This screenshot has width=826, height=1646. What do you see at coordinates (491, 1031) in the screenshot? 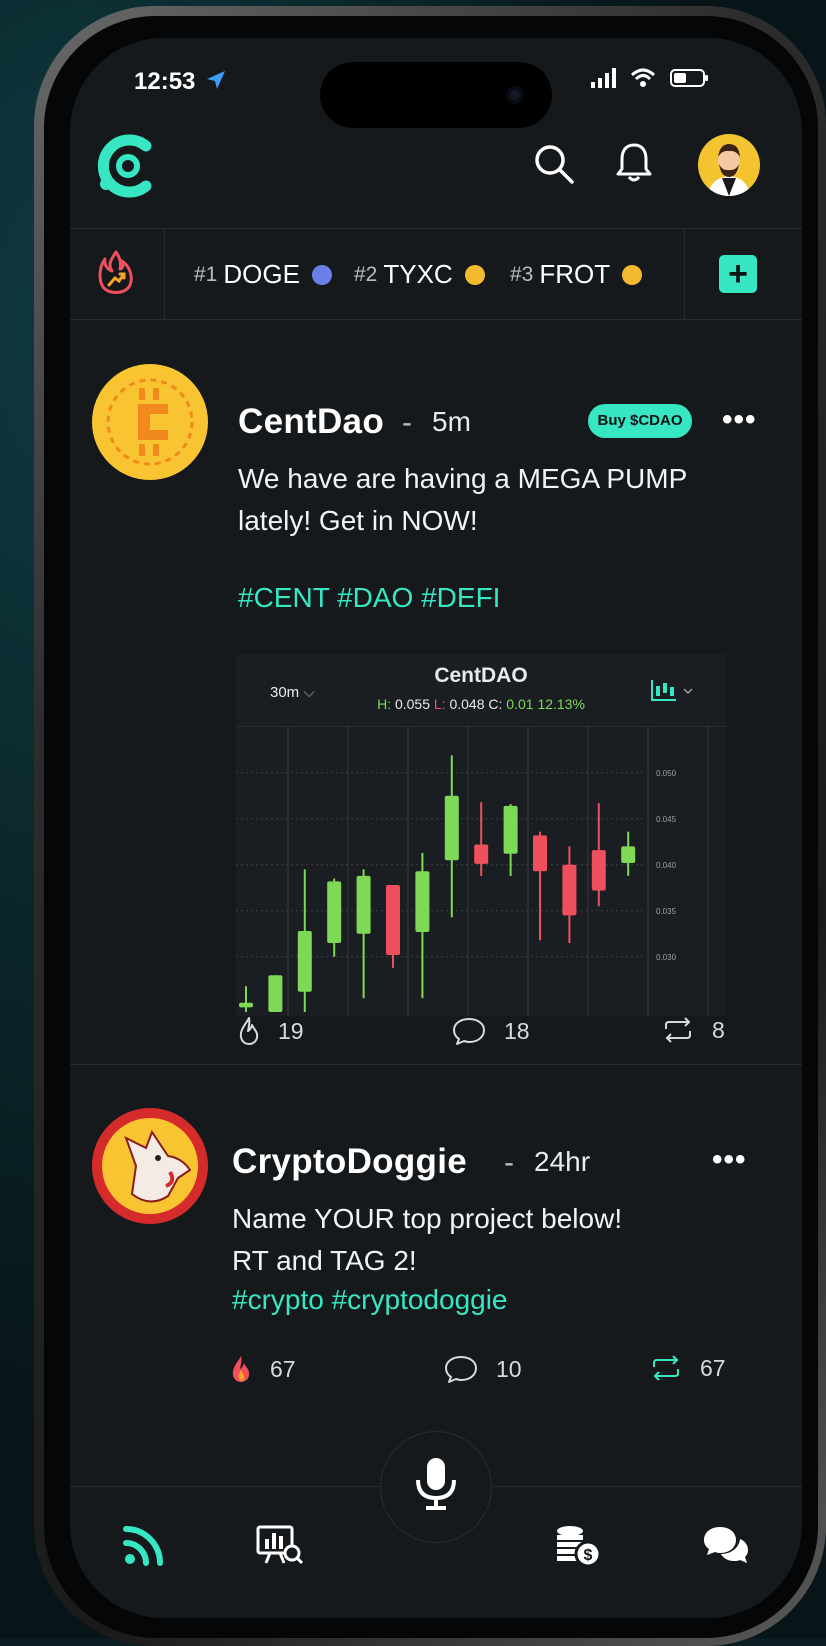
I see `comment-action: 18` at bounding box center [491, 1031].